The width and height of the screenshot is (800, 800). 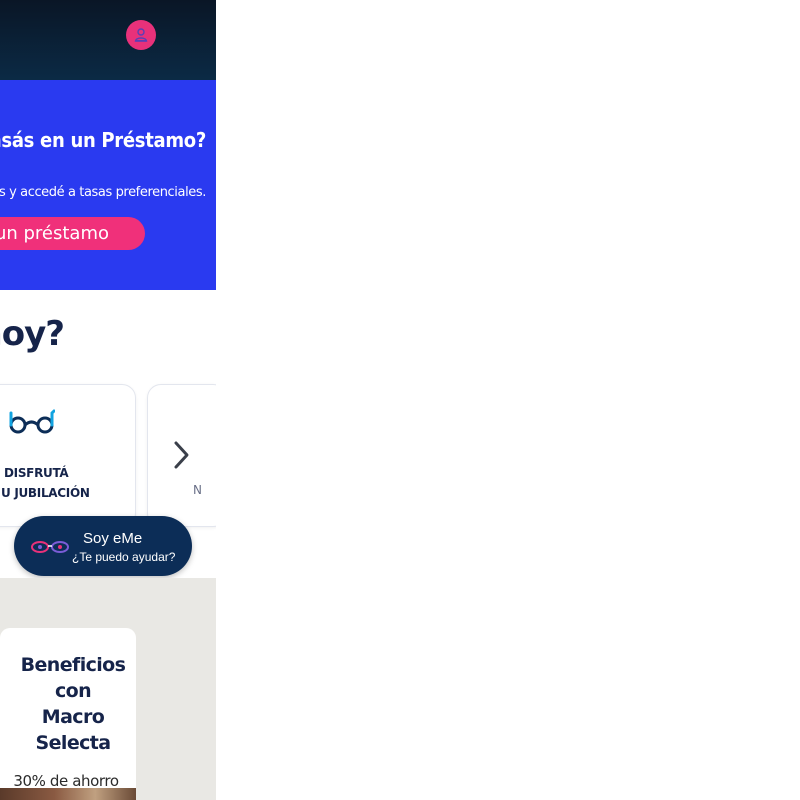 What do you see at coordinates (45, 483) in the screenshot?
I see `card-label: DISFRUTÁ U JUBILACIÓN` at bounding box center [45, 483].